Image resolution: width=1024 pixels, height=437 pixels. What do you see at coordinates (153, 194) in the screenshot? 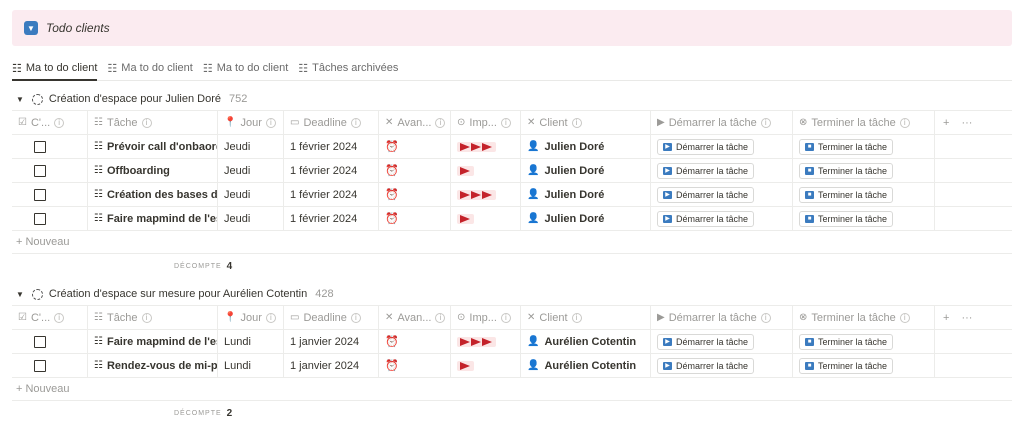
I see `task-cell: ☷Création des bases de d` at bounding box center [153, 194].